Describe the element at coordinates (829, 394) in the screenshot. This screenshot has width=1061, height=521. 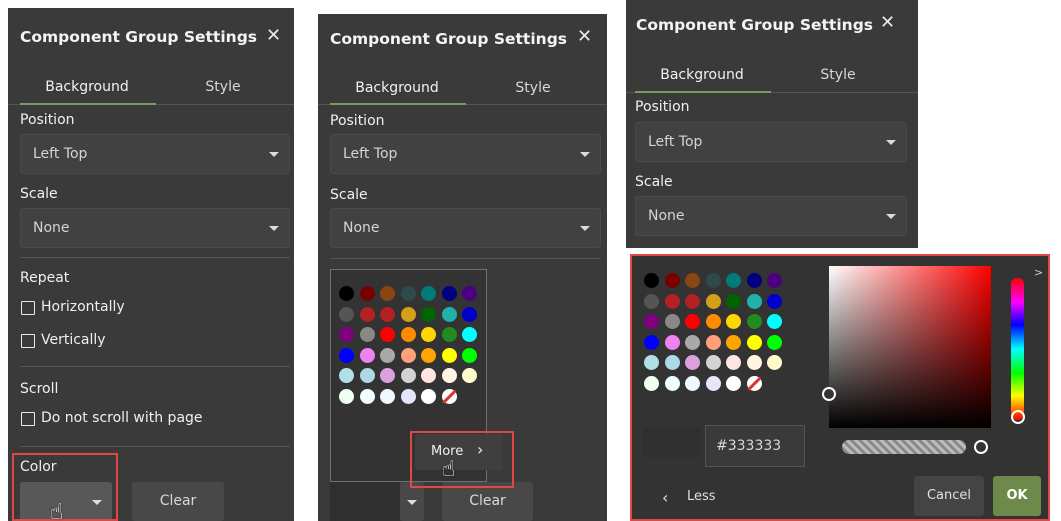
I see `spectrum-handle` at that location.